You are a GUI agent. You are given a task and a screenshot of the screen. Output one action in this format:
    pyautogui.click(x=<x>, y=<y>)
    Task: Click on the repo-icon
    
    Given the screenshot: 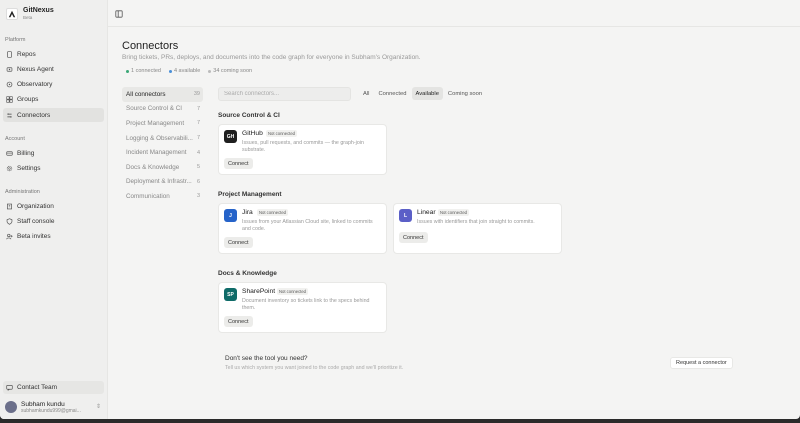 What is the action you would take?
    pyautogui.click(x=9, y=54)
    